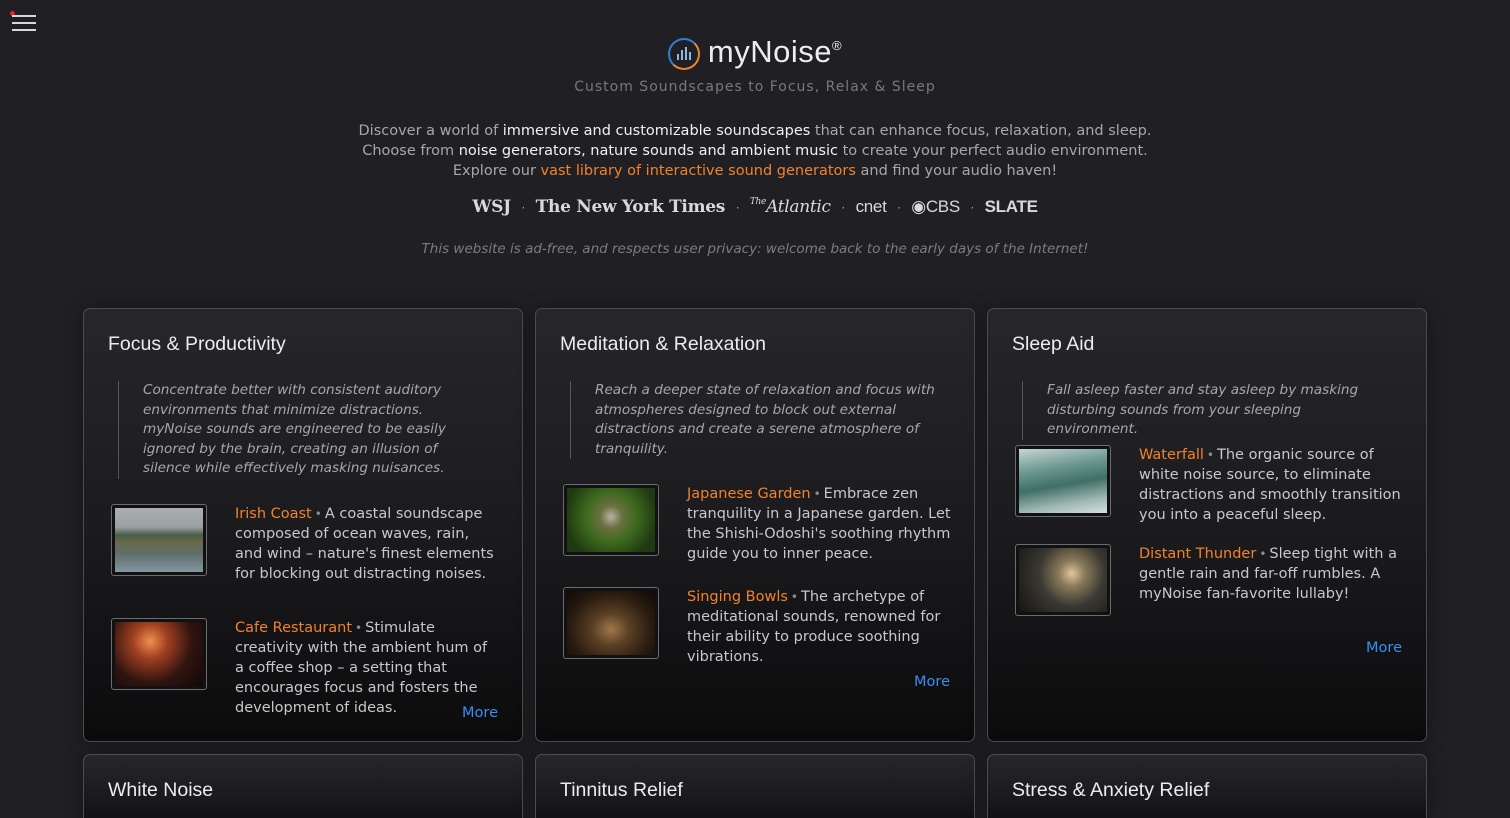 This screenshot has height=818, width=1510. Describe the element at coordinates (1110, 790) in the screenshot. I see `card-title: Stress & Anxiety Relief` at that location.